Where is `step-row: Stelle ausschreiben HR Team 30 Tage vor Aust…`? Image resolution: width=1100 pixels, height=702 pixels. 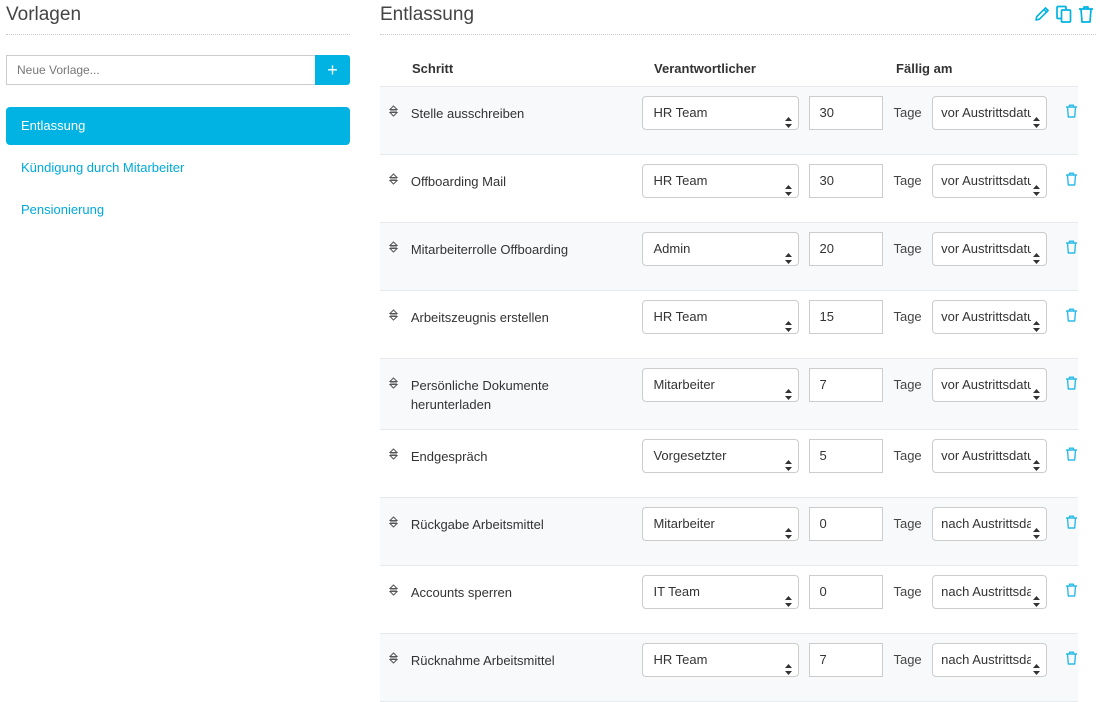 step-row: Stelle ausschreiben HR Team 30 Tage vor Aust… is located at coordinates (729, 120).